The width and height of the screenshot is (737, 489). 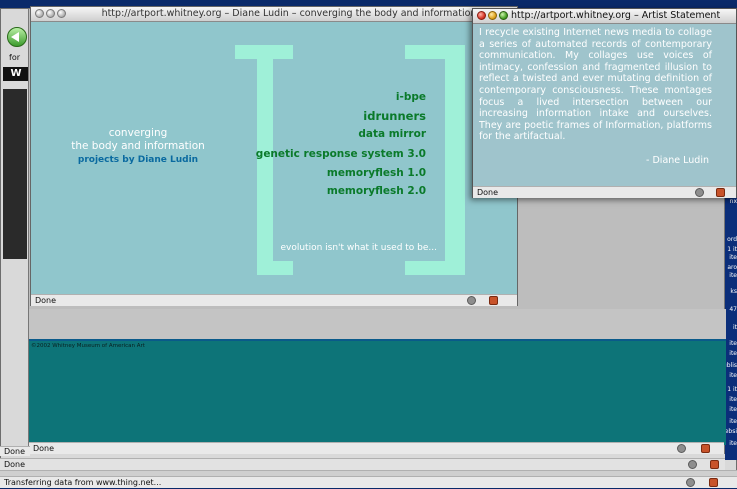 I want to click on gray-band, so click(x=377, y=324).